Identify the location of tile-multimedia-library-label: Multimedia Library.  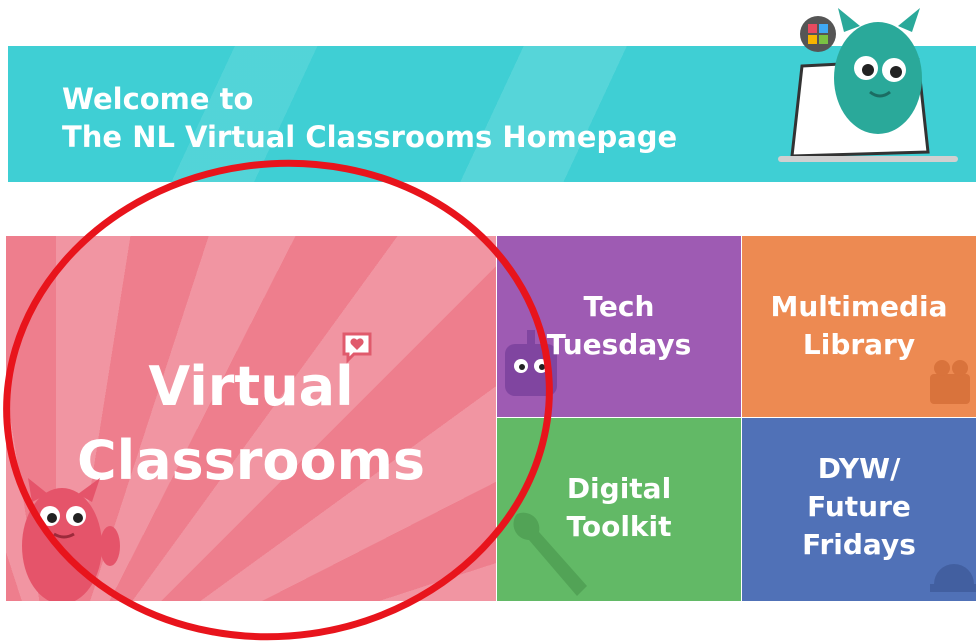
(859, 325).